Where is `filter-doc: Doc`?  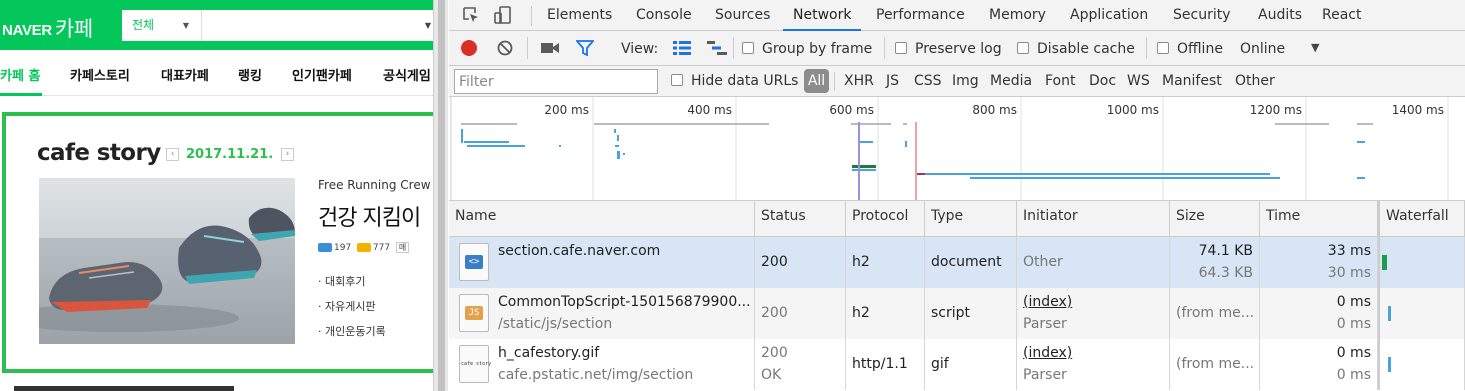
filter-doc: Doc is located at coordinates (1102, 81).